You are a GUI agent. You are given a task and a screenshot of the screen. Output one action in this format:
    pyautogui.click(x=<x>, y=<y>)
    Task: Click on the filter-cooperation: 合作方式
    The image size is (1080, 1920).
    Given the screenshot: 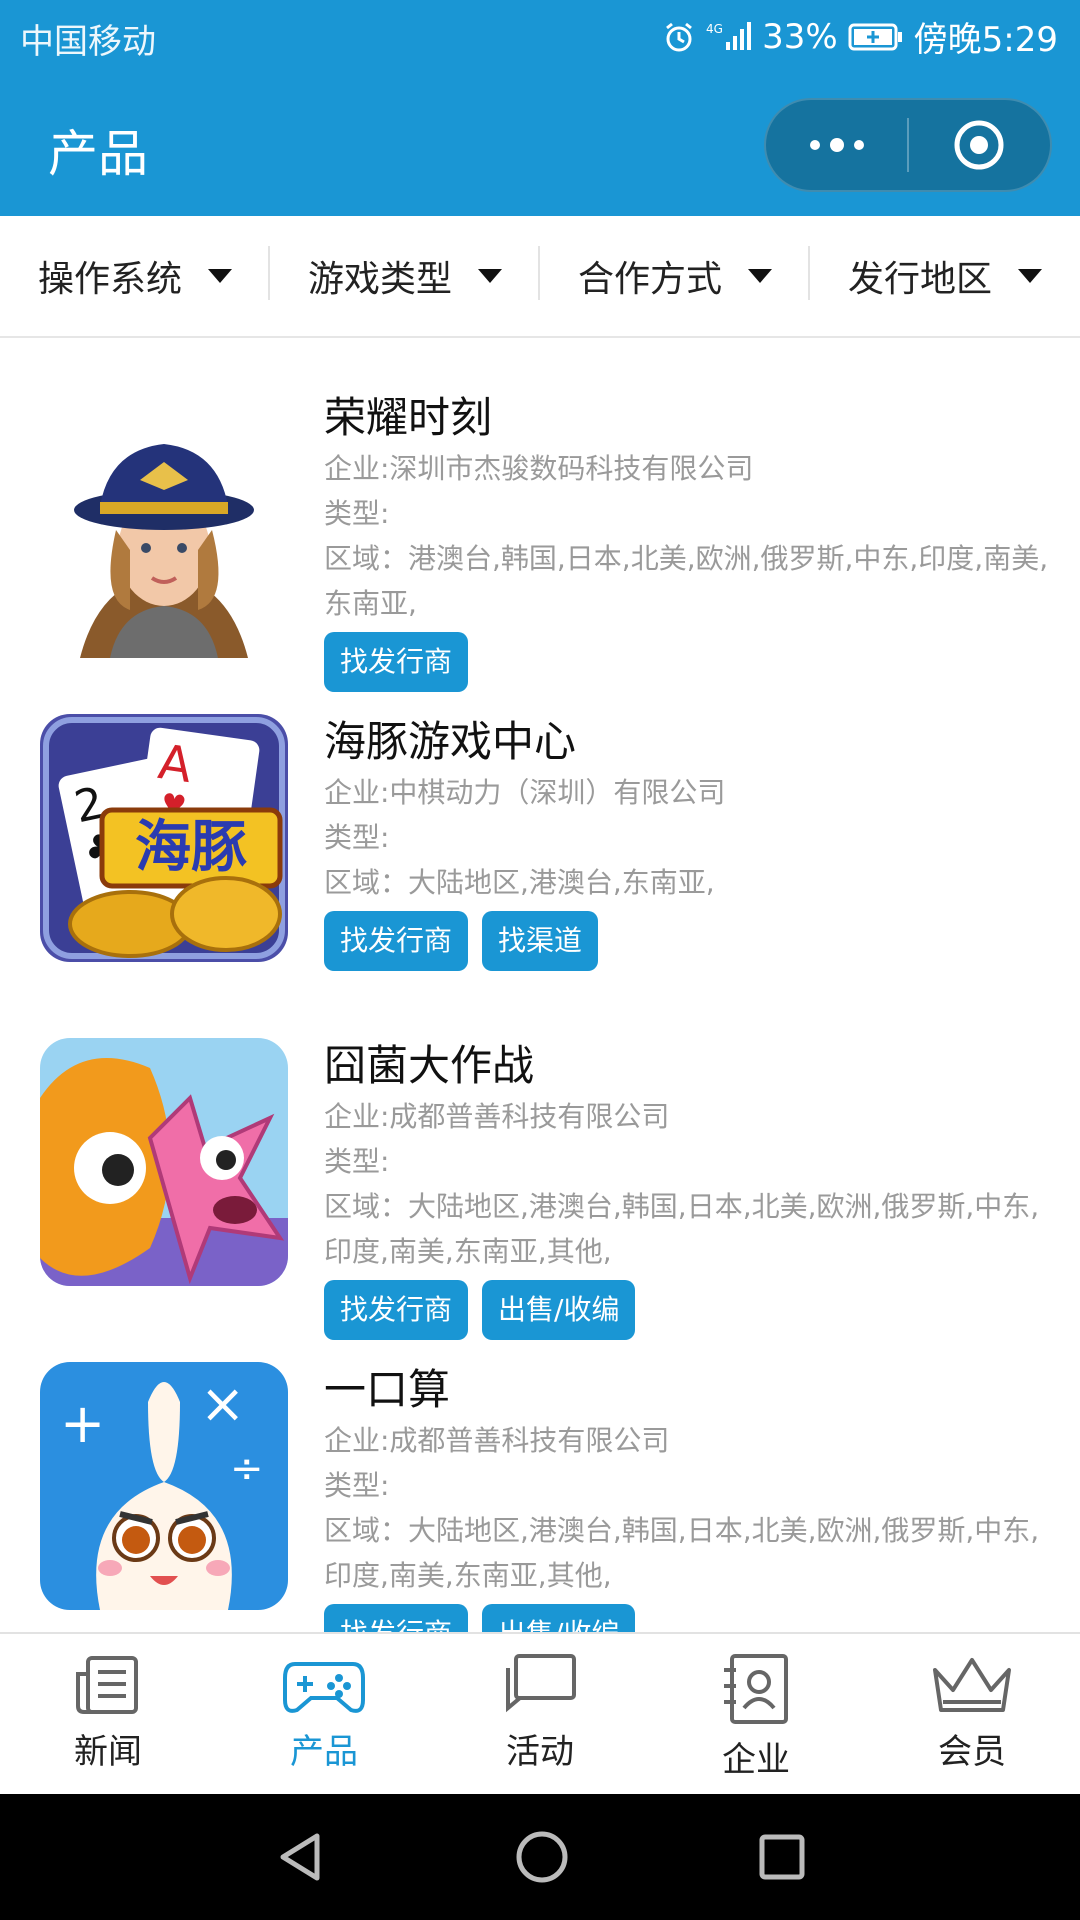 What is the action you would take?
    pyautogui.click(x=675, y=276)
    